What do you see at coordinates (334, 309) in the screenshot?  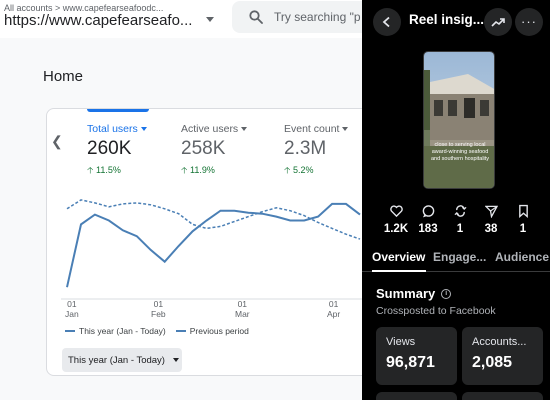 I see `x-tick-label: 01 Apr` at bounding box center [334, 309].